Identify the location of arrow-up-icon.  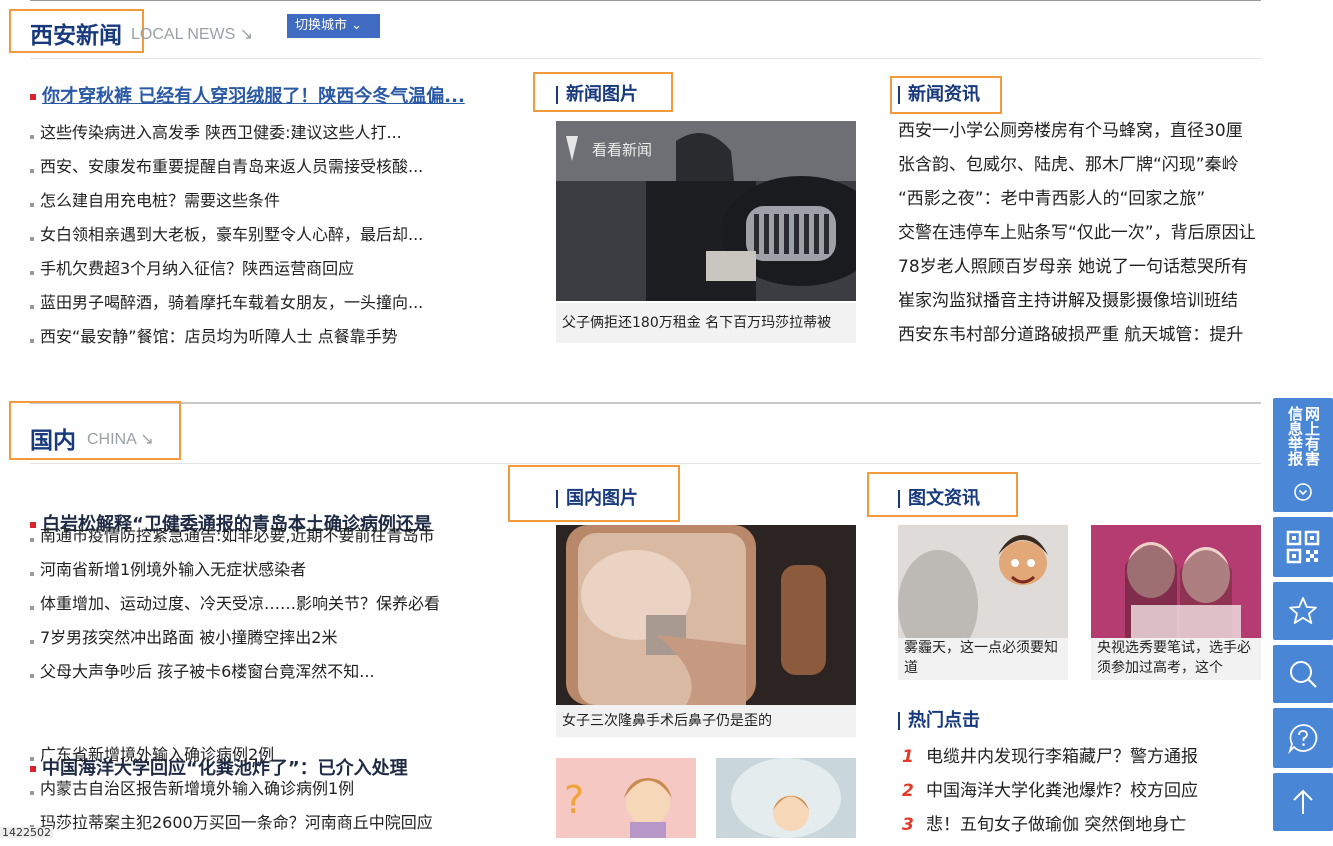
(1303, 801).